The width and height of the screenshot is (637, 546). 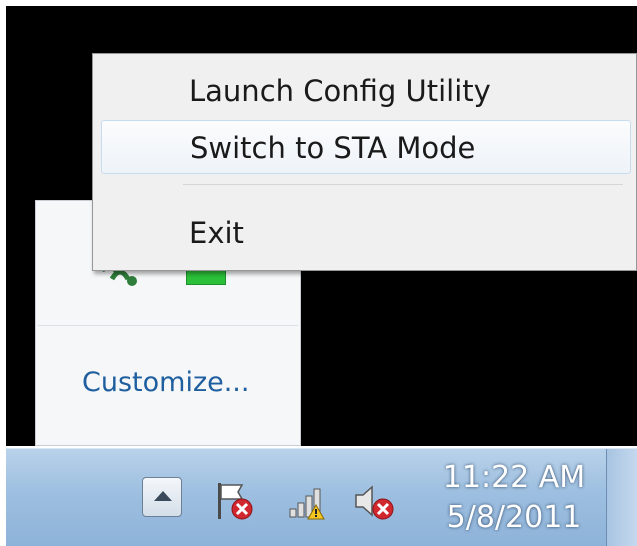 What do you see at coordinates (514, 517) in the screenshot?
I see `clock-date: 5/8/2011` at bounding box center [514, 517].